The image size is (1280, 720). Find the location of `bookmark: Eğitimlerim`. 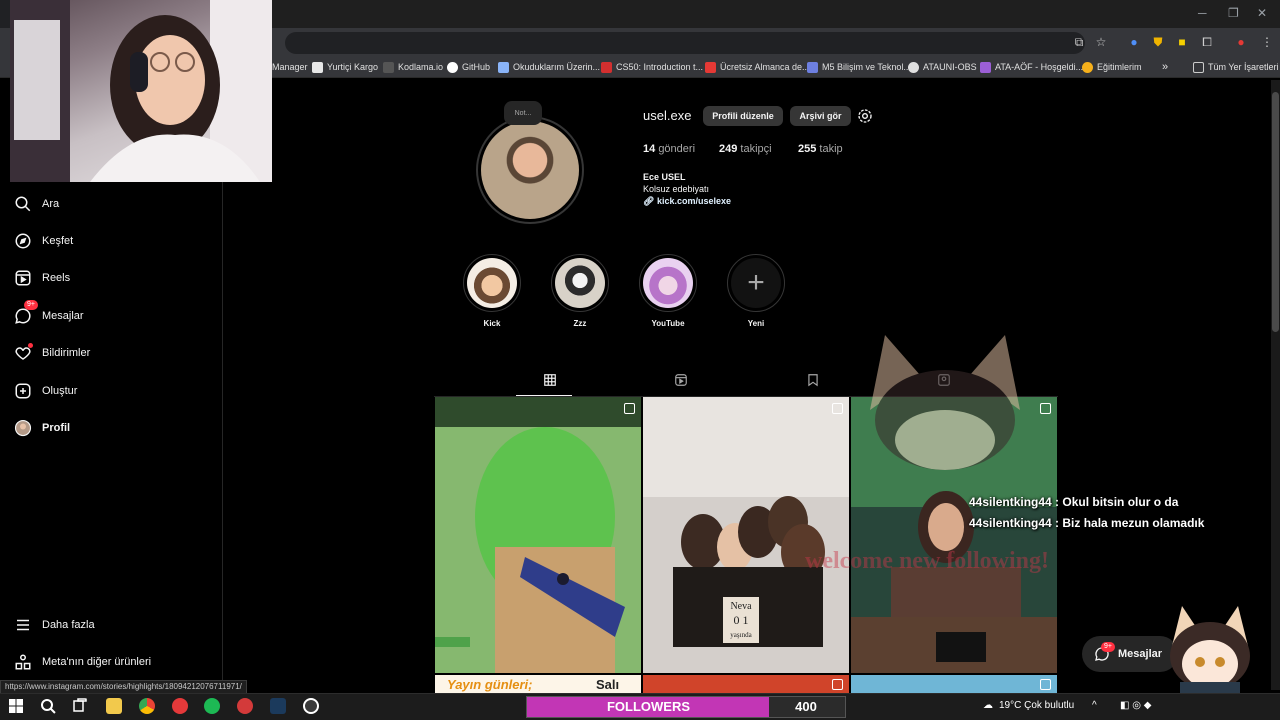

bookmark: Eğitimlerim is located at coordinates (1112, 67).